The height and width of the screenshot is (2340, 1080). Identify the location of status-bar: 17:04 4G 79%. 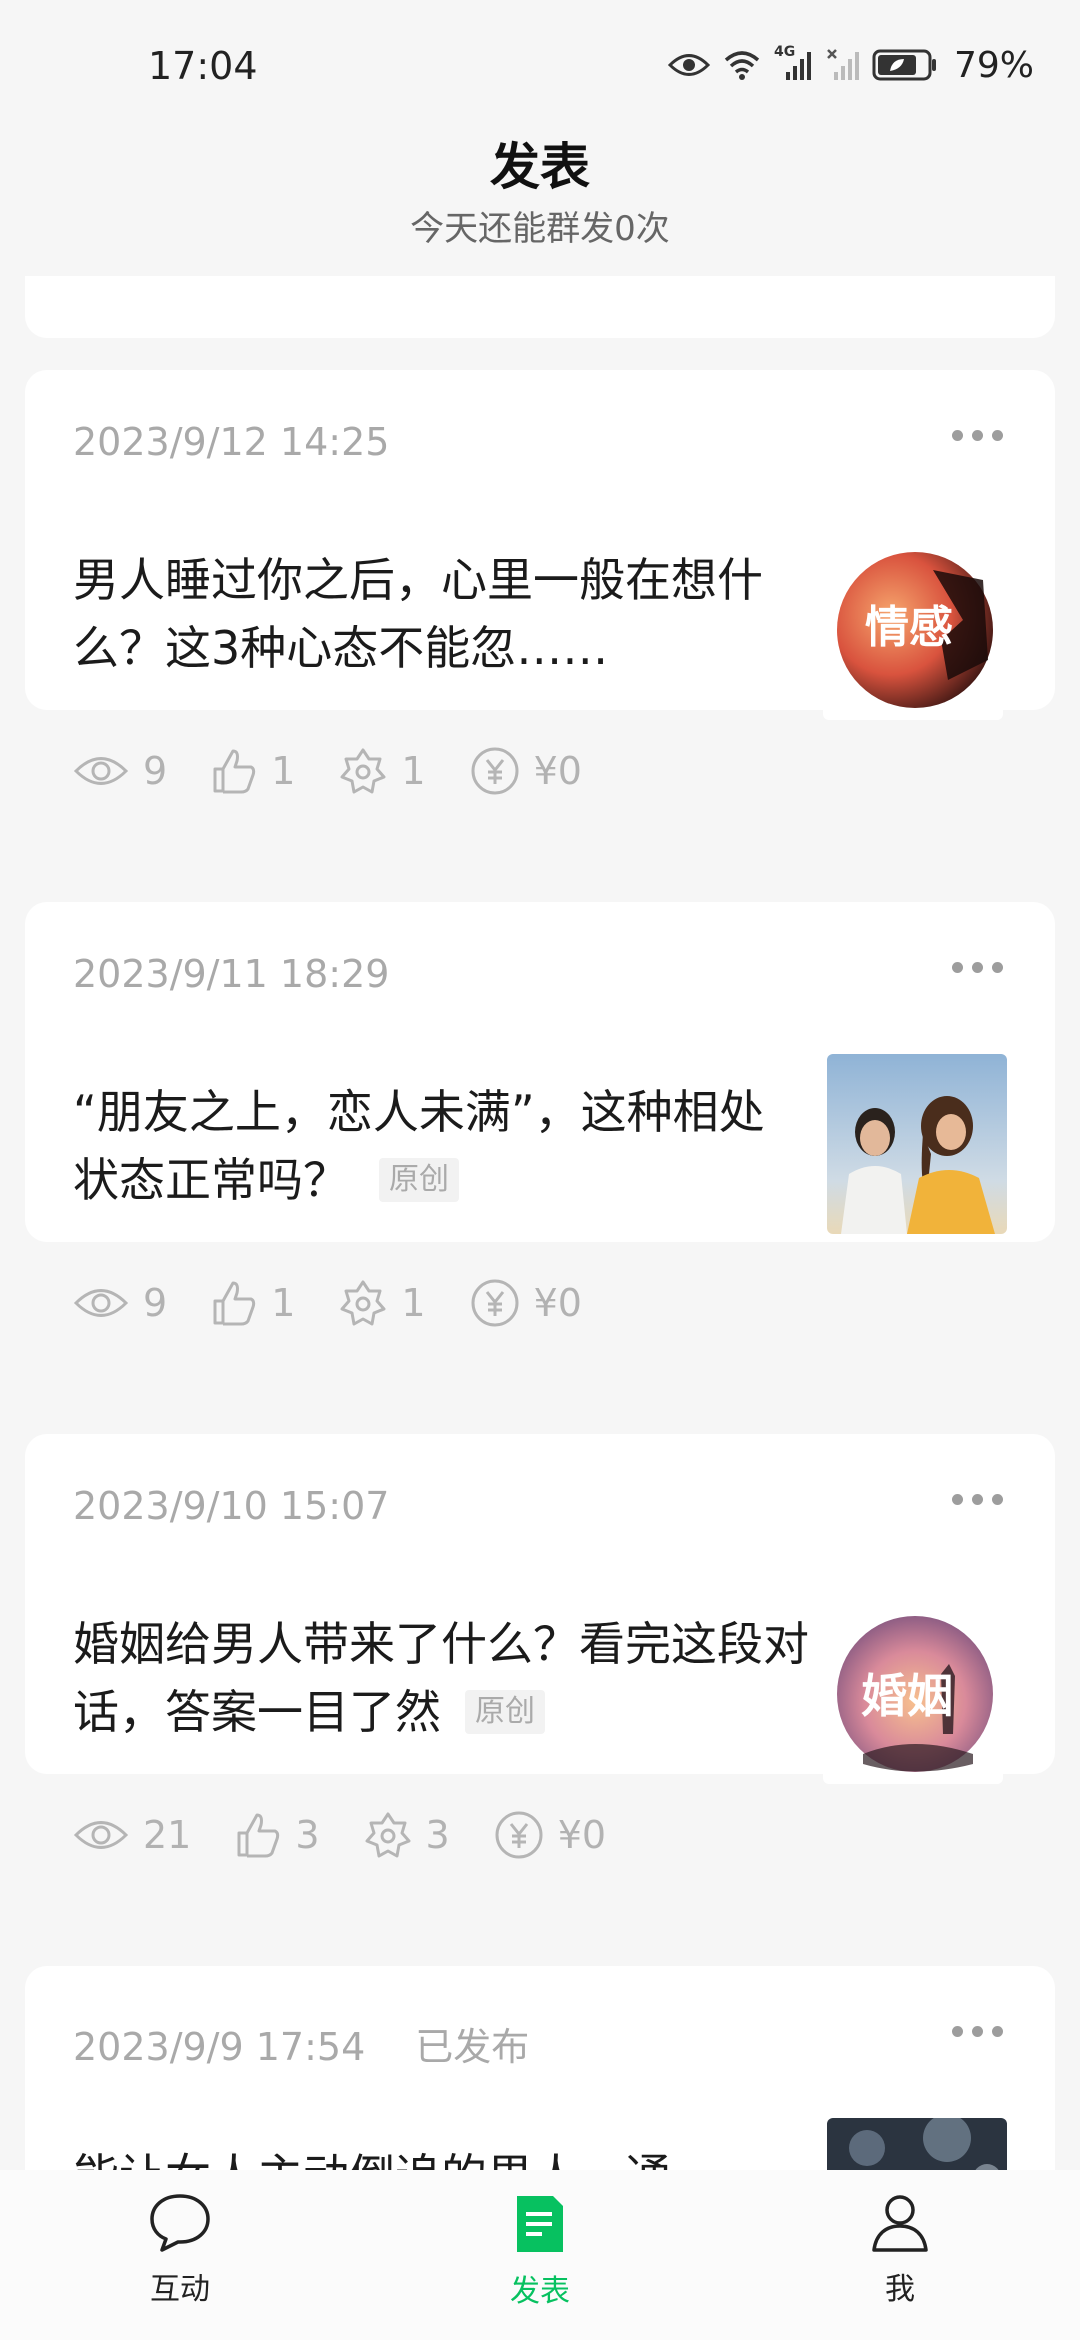
(540, 65).